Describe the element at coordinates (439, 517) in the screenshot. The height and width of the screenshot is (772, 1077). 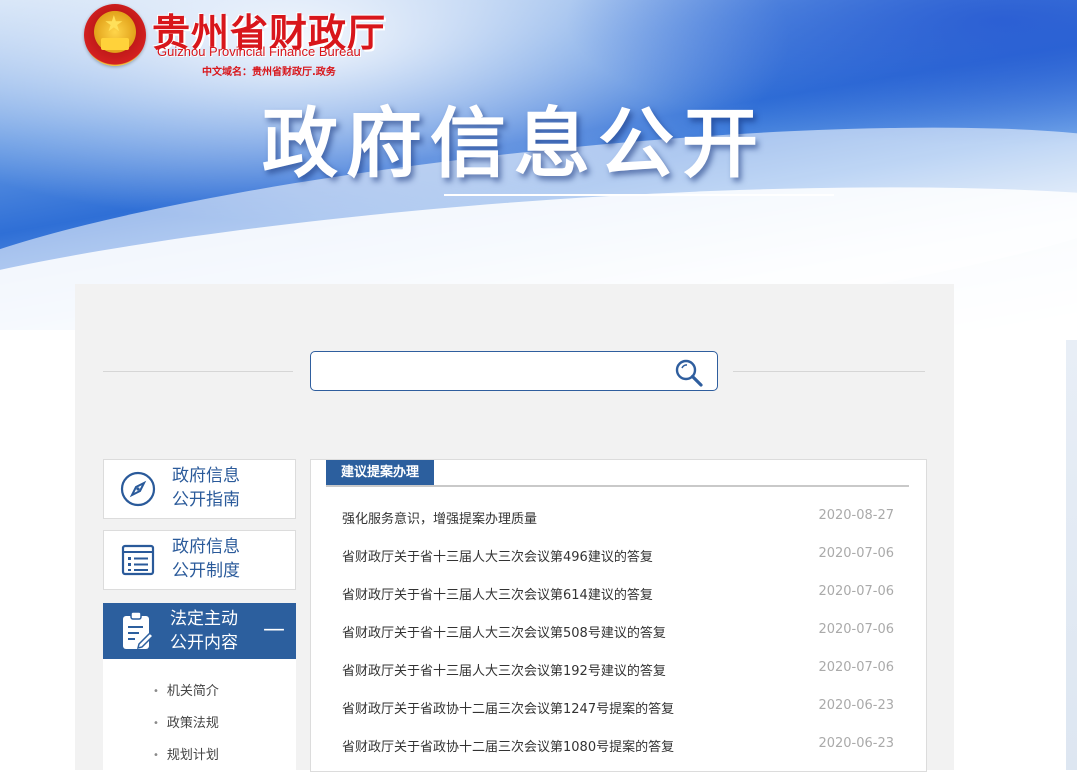
I see `list-item-title: 强化服务意识，增强提案办理质量` at that location.